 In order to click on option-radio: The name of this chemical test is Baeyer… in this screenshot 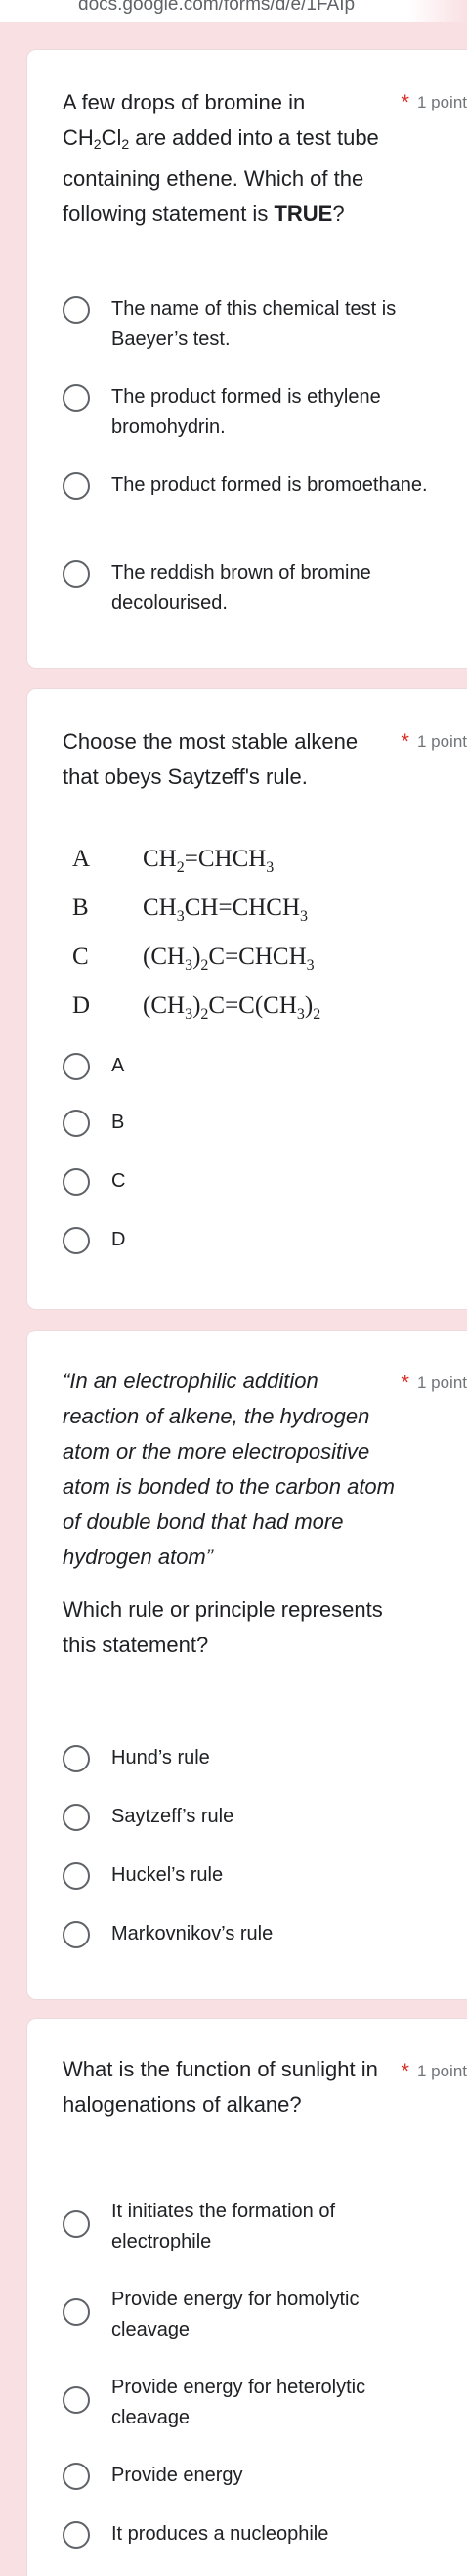, I will do `click(248, 324)`.